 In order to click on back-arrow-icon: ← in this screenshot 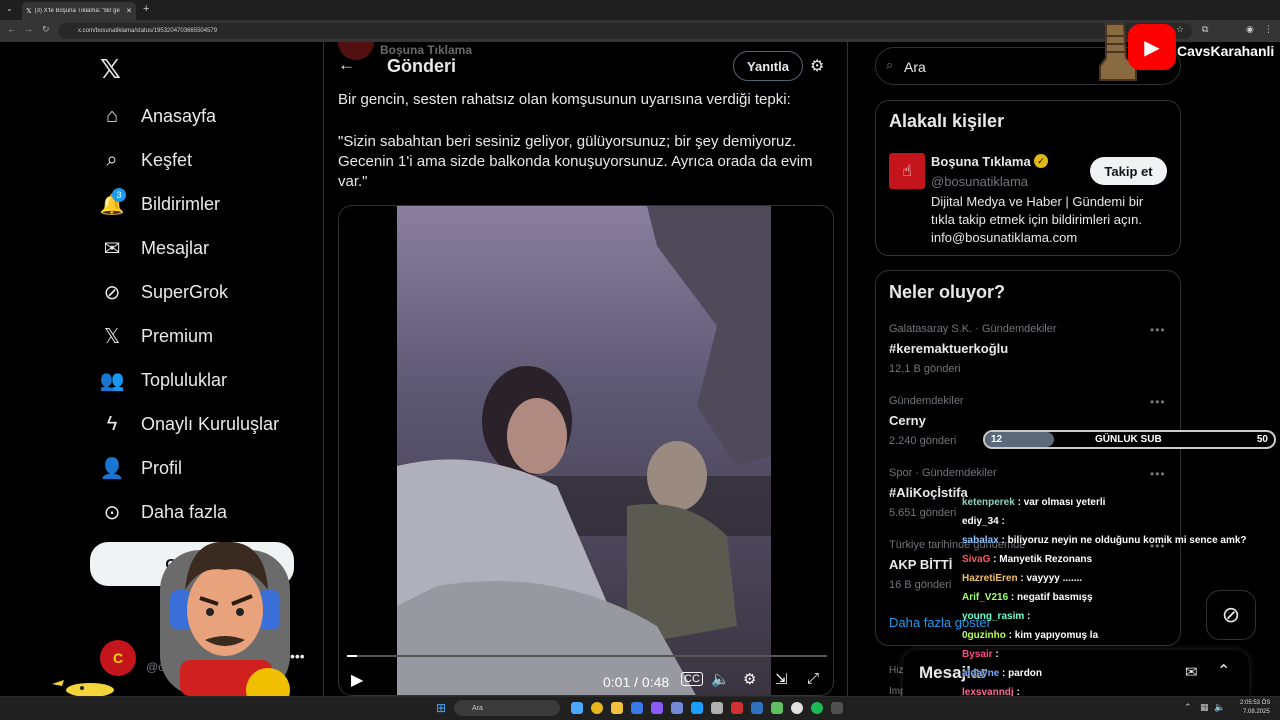, I will do `click(346, 65)`.